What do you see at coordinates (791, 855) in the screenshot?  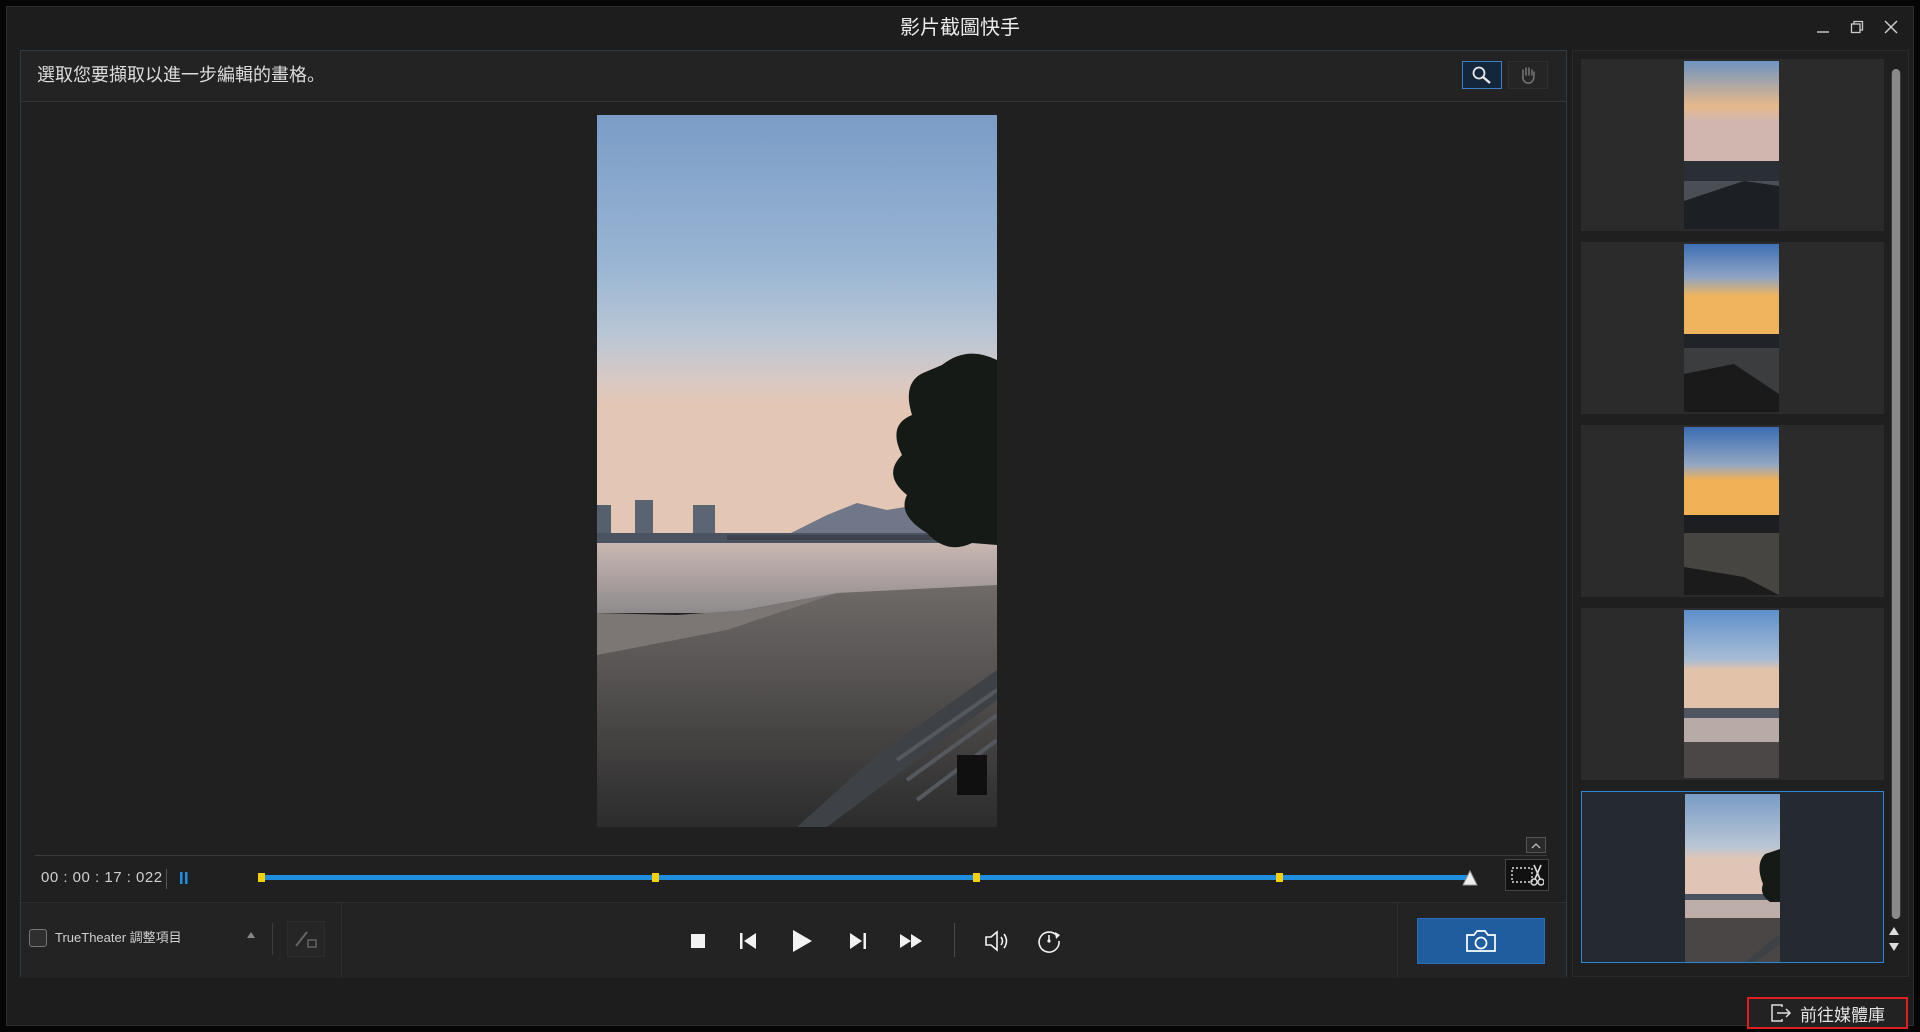 I see `timeline-divider` at bounding box center [791, 855].